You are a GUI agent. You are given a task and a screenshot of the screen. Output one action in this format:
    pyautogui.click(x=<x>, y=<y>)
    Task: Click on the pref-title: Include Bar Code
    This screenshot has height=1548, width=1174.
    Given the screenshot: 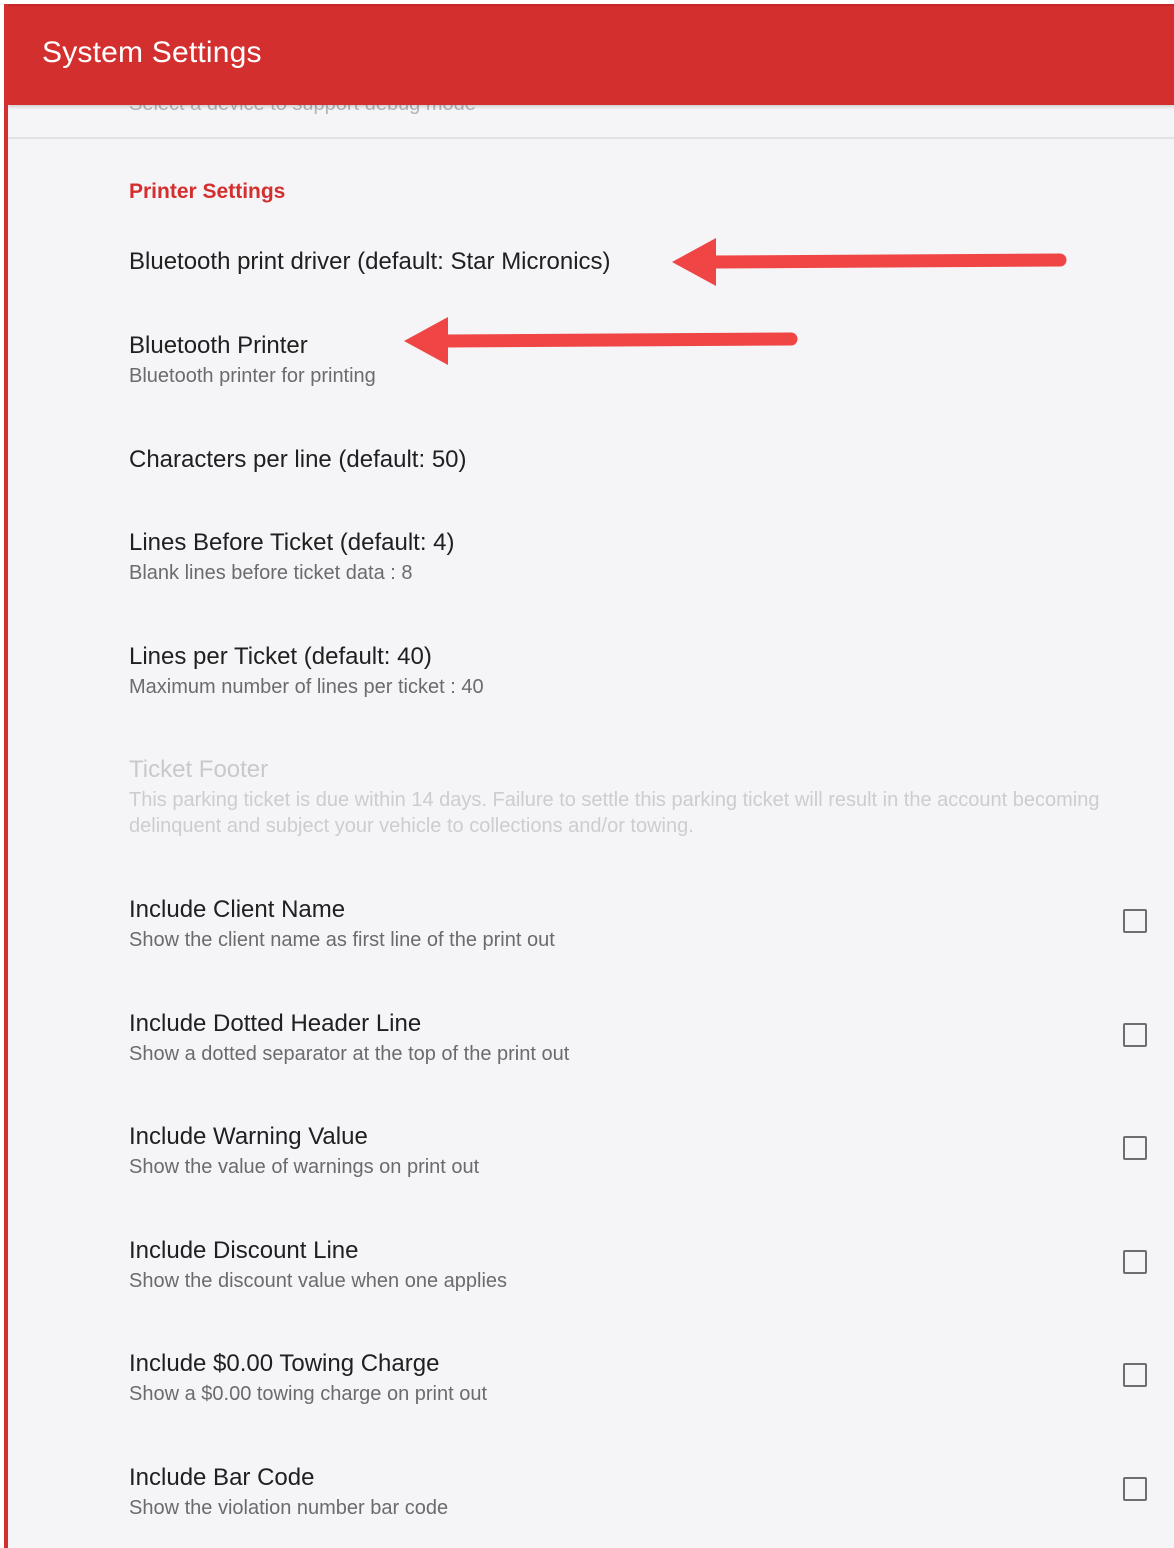 What is the action you would take?
    pyautogui.click(x=222, y=1477)
    